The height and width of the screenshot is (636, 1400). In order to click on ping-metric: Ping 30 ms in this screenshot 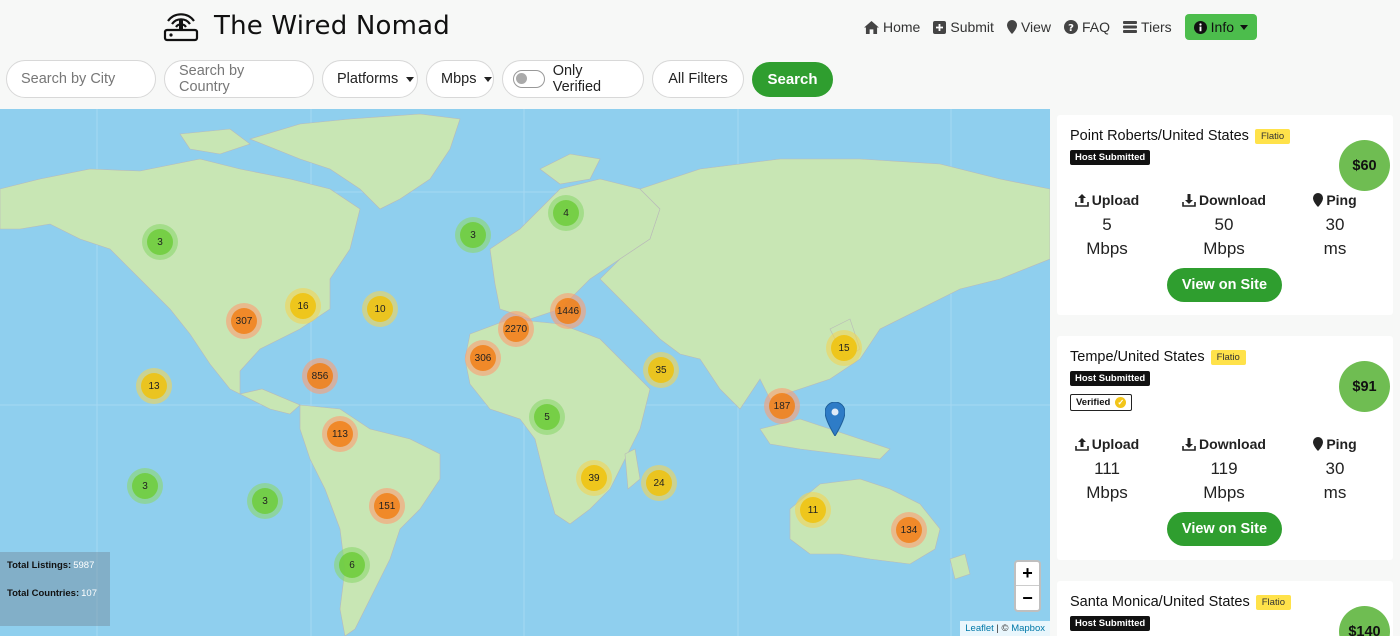, I will do `click(1335, 226)`.